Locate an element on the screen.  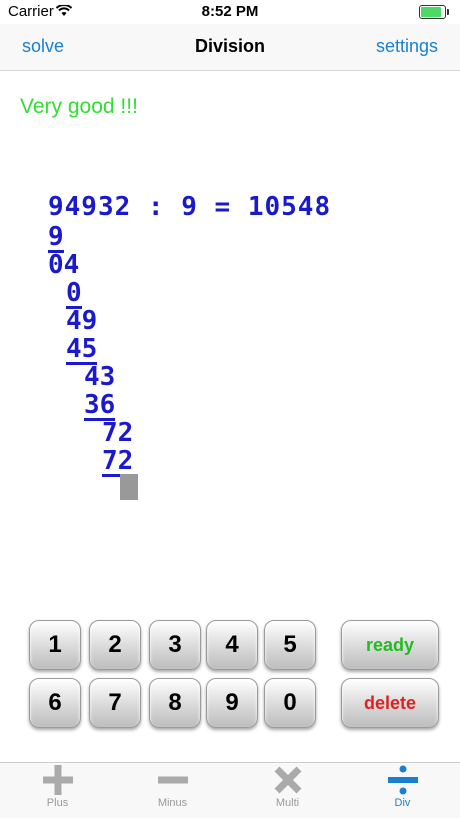
tab-label: Div is located at coordinates (402, 803).